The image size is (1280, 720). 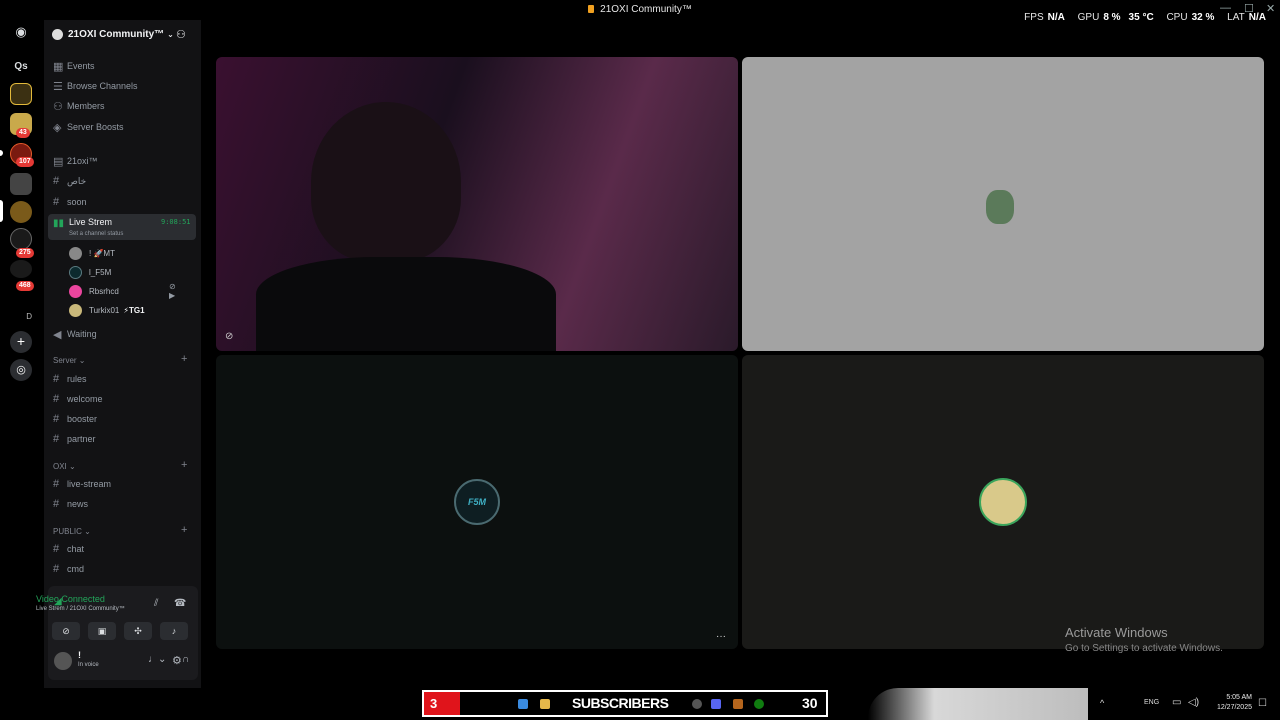 What do you see at coordinates (180, 603) in the screenshot?
I see `disconnect-icon: ☎` at bounding box center [180, 603].